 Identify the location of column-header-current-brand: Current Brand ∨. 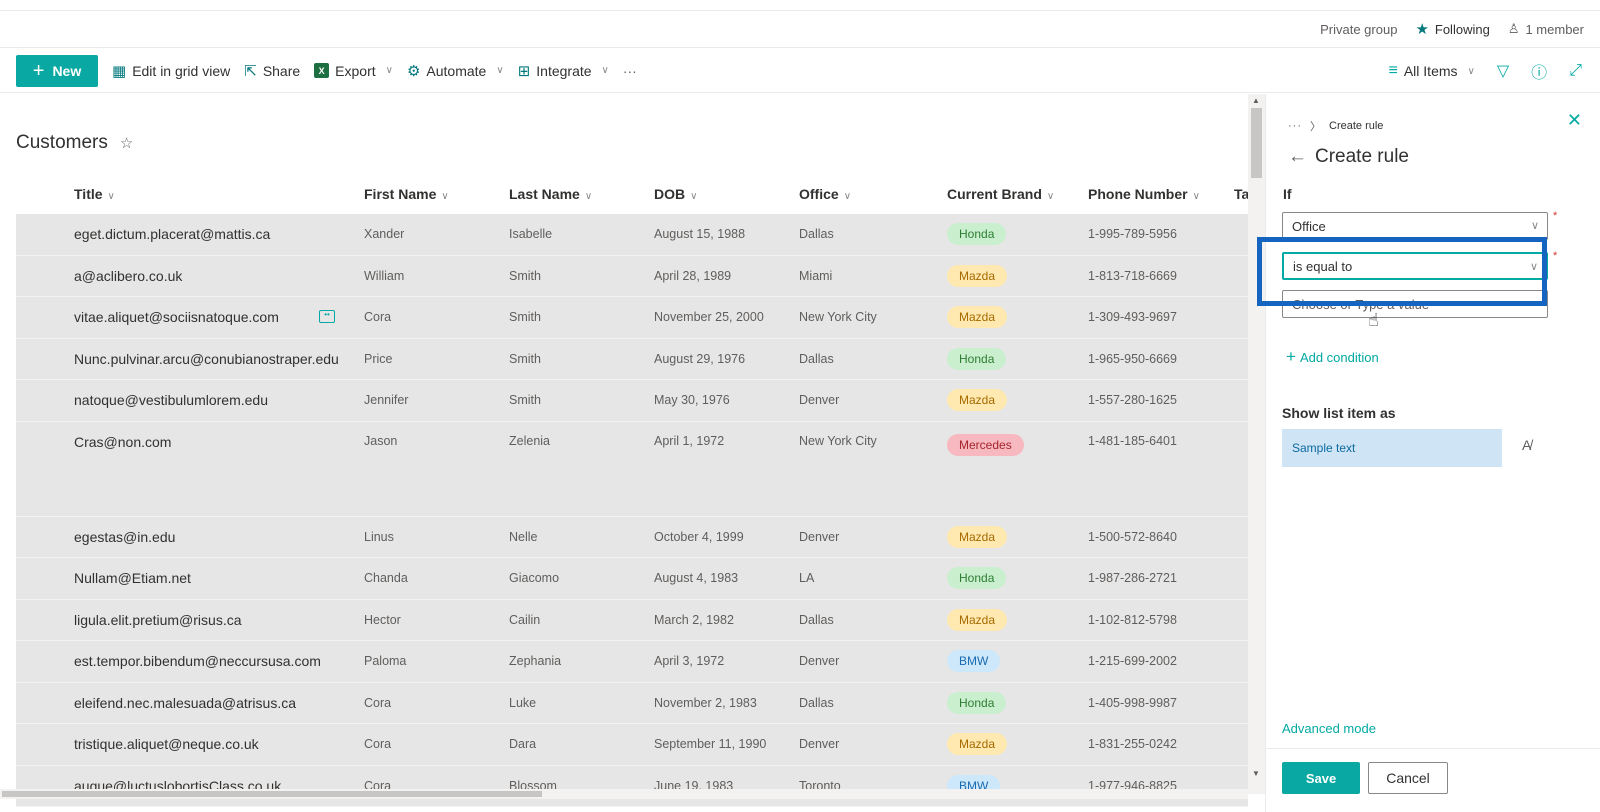
(1000, 194).